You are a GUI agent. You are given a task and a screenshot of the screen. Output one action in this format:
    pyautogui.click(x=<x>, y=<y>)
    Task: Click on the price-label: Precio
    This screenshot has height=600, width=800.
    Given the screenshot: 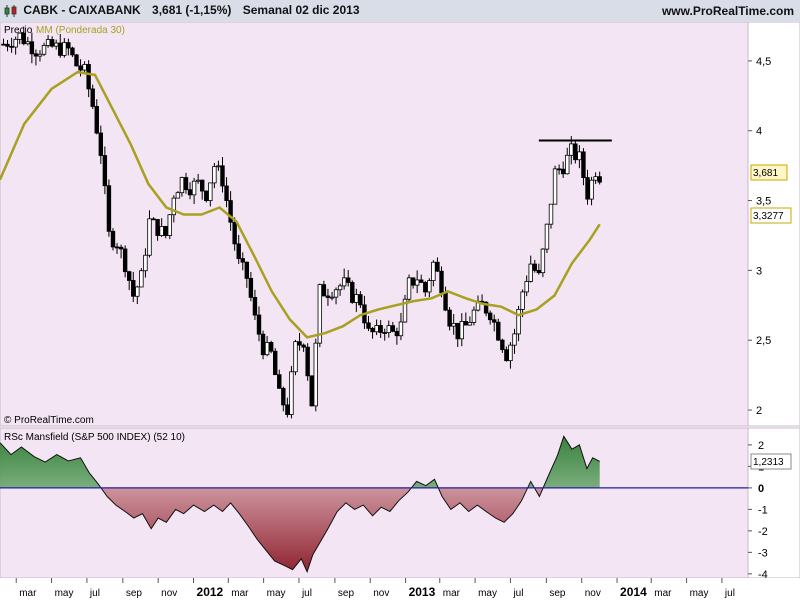 What is the action you would take?
    pyautogui.click(x=18, y=30)
    